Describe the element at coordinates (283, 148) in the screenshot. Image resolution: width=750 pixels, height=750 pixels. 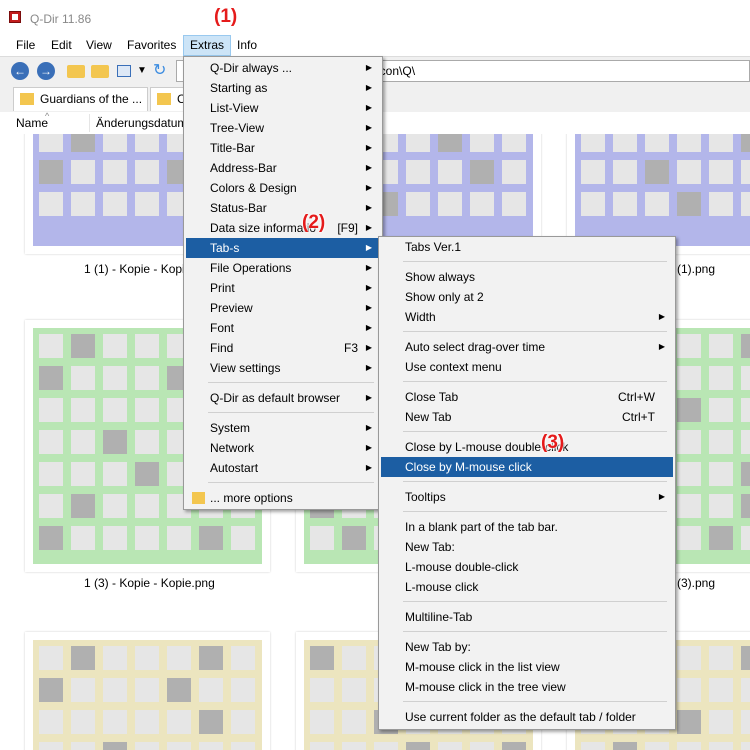
I see `extras-item-title-bar: Title-Bar ▶` at that location.